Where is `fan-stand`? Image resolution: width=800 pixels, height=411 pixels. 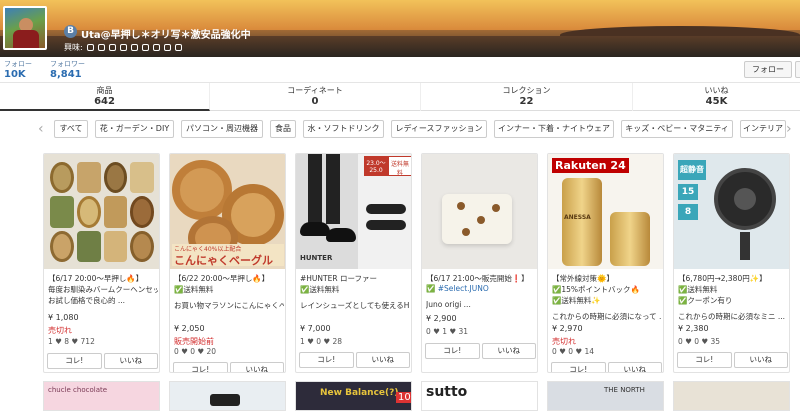
fan-stand is located at coordinates (745, 246).